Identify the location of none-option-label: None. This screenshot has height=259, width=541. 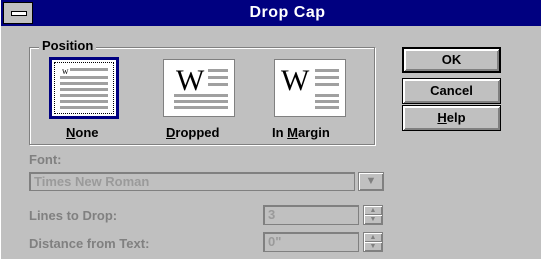
(82, 132).